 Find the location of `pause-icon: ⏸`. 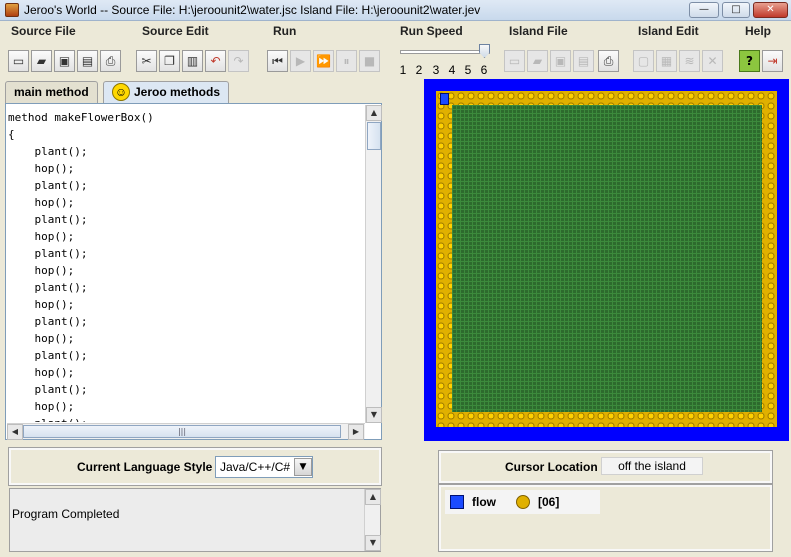

pause-icon: ⏸ is located at coordinates (346, 61).